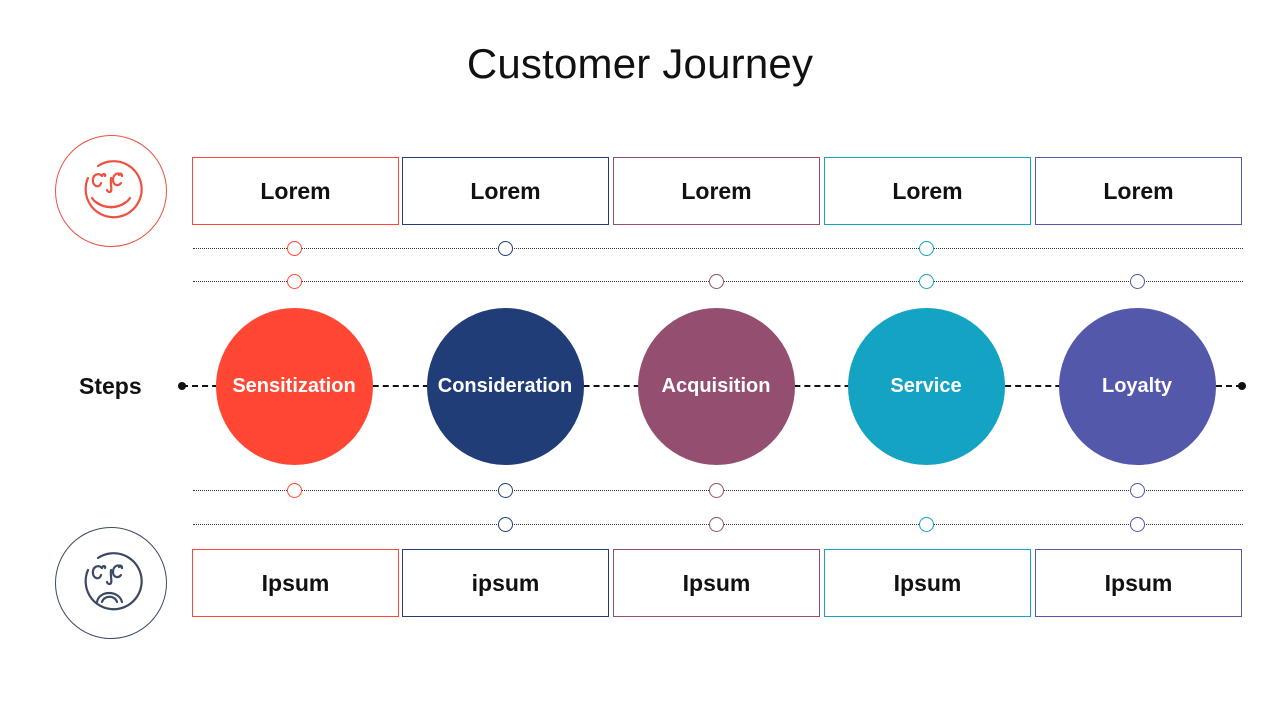  I want to click on top-box-1: Lorem, so click(295, 191).